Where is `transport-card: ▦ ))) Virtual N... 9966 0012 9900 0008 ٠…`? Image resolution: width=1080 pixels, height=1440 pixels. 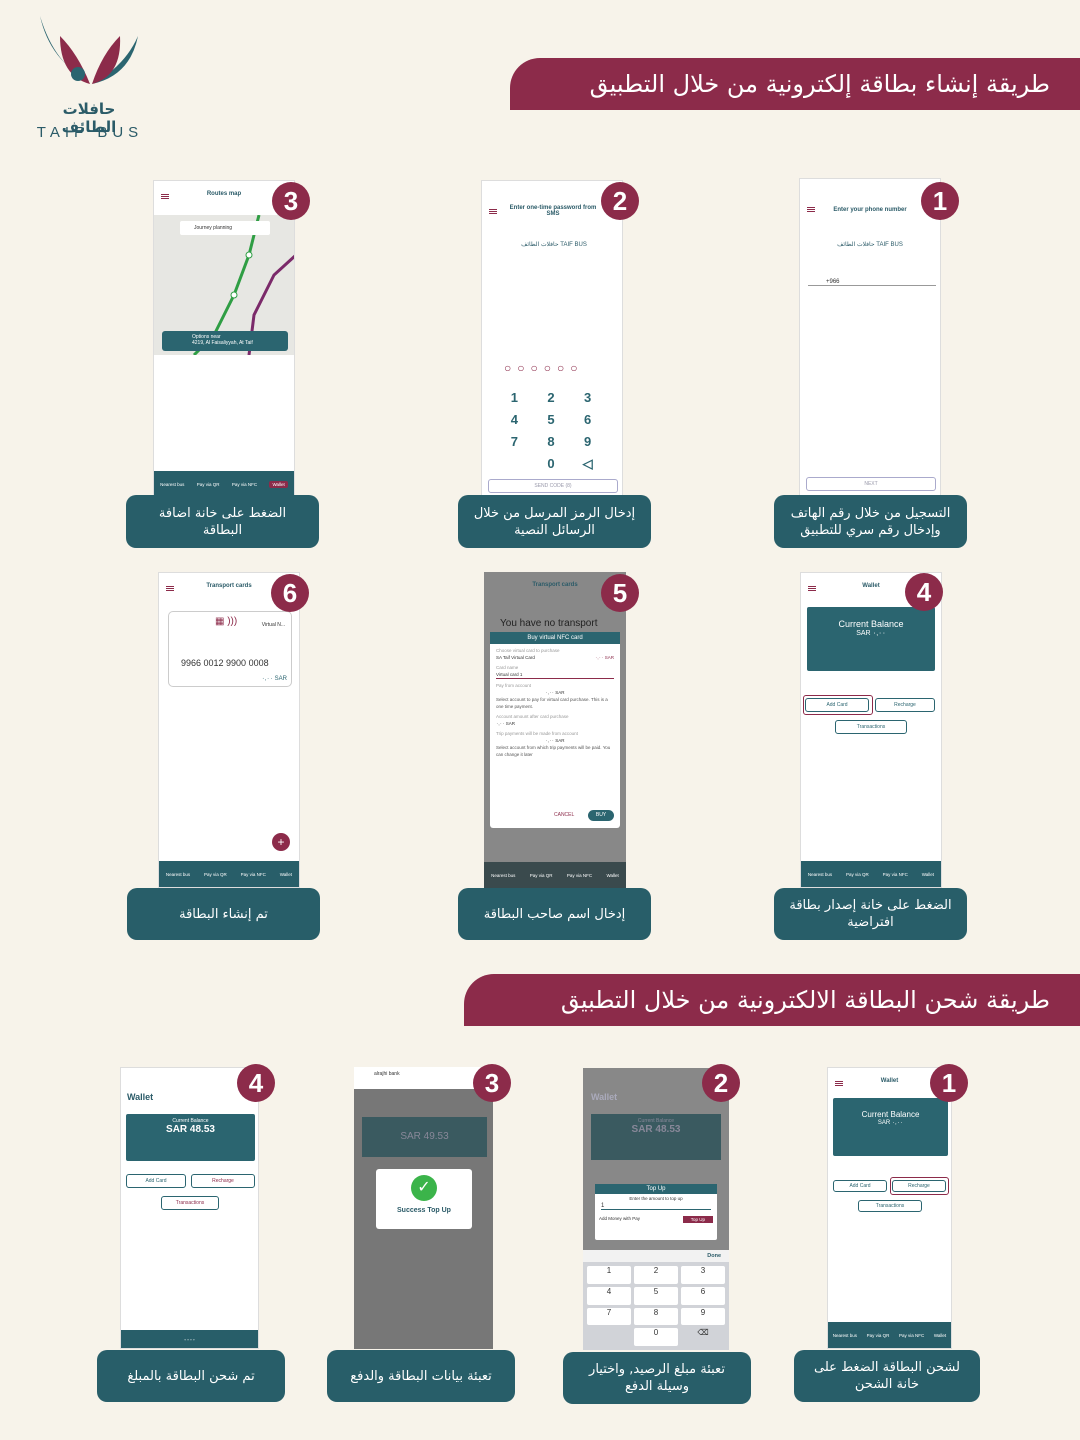 transport-card: ▦ ))) Virtual N... 9966 0012 9900 0008 ٠… is located at coordinates (230, 649).